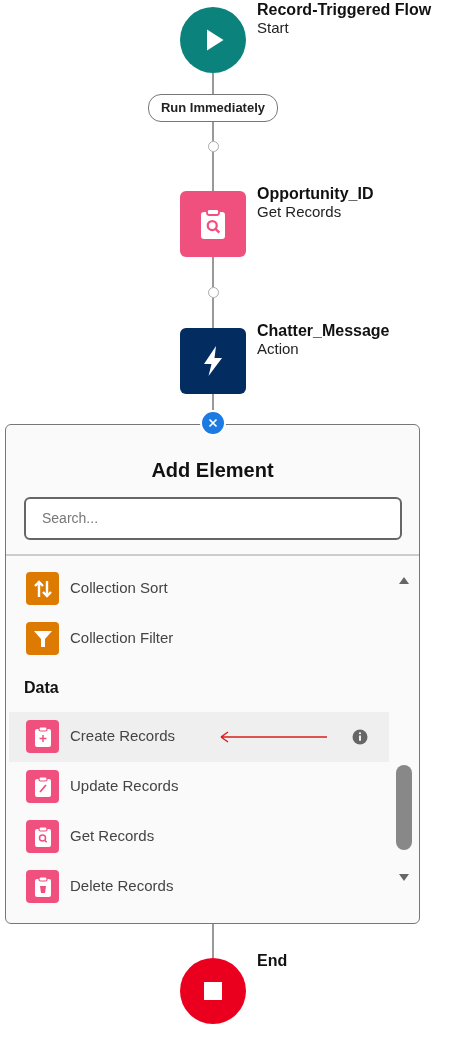  Describe the element at coordinates (272, 960) in the screenshot. I see `node-title: End` at that location.